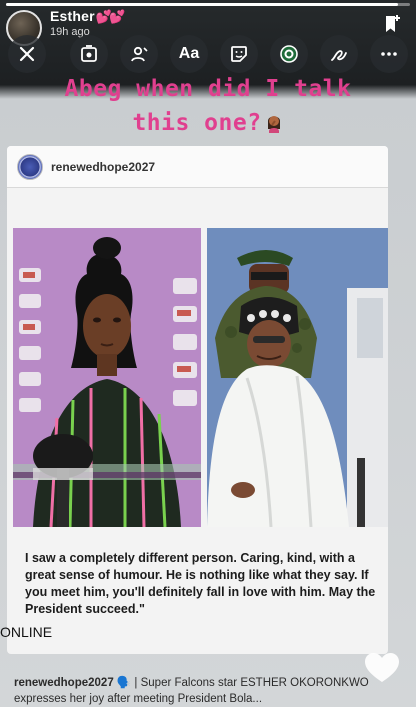 This screenshot has height=707, width=416. I want to click on mention-icon, so click(139, 54).